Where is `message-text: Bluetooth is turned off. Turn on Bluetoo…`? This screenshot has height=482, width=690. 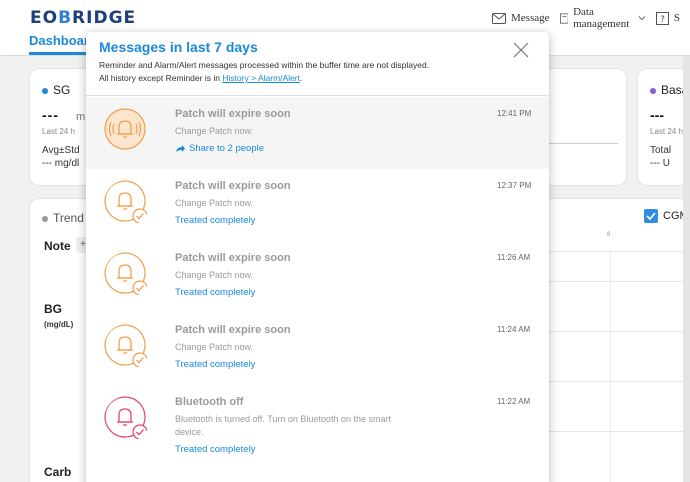 message-text: Bluetooth is turned off. Turn on Bluetoo… is located at coordinates (283, 426).